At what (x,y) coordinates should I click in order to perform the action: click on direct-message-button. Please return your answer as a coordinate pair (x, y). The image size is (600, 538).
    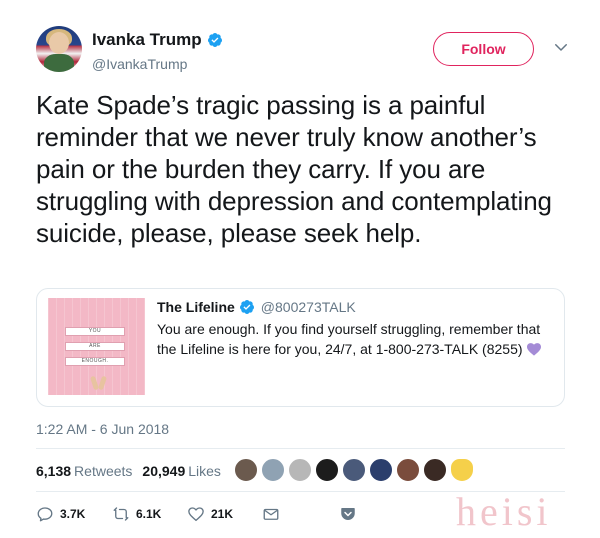
    Looking at the image, I should click on (271, 514).